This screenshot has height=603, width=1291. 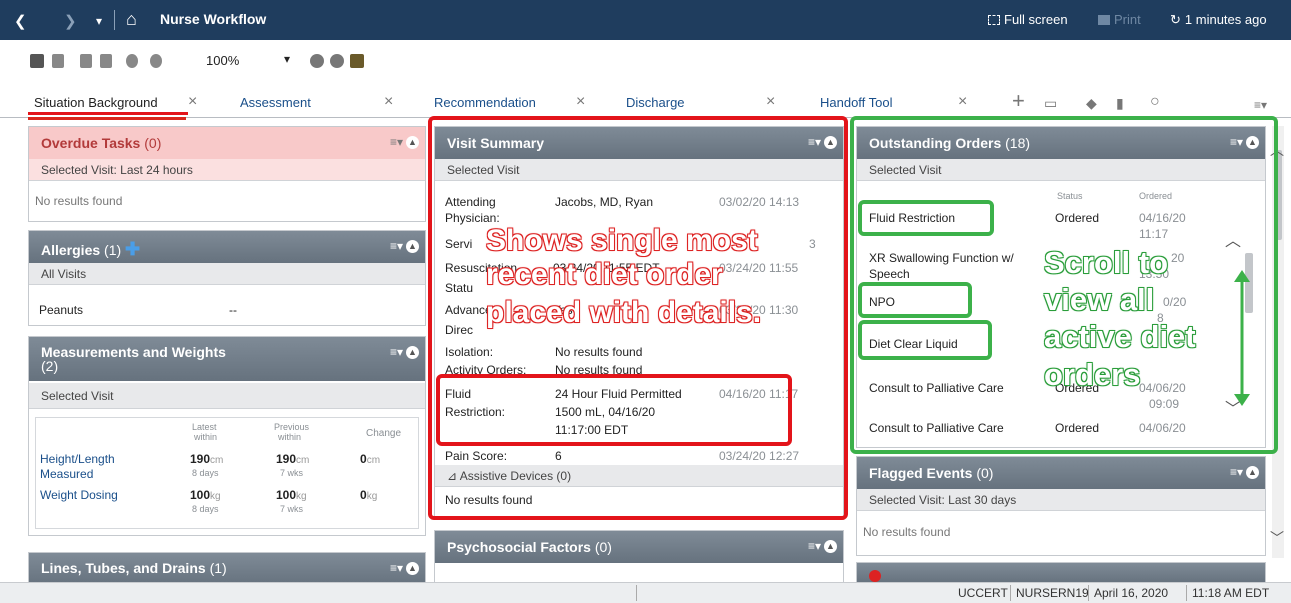 I want to click on toolbar: 100% ▾, so click(x=300, y=62).